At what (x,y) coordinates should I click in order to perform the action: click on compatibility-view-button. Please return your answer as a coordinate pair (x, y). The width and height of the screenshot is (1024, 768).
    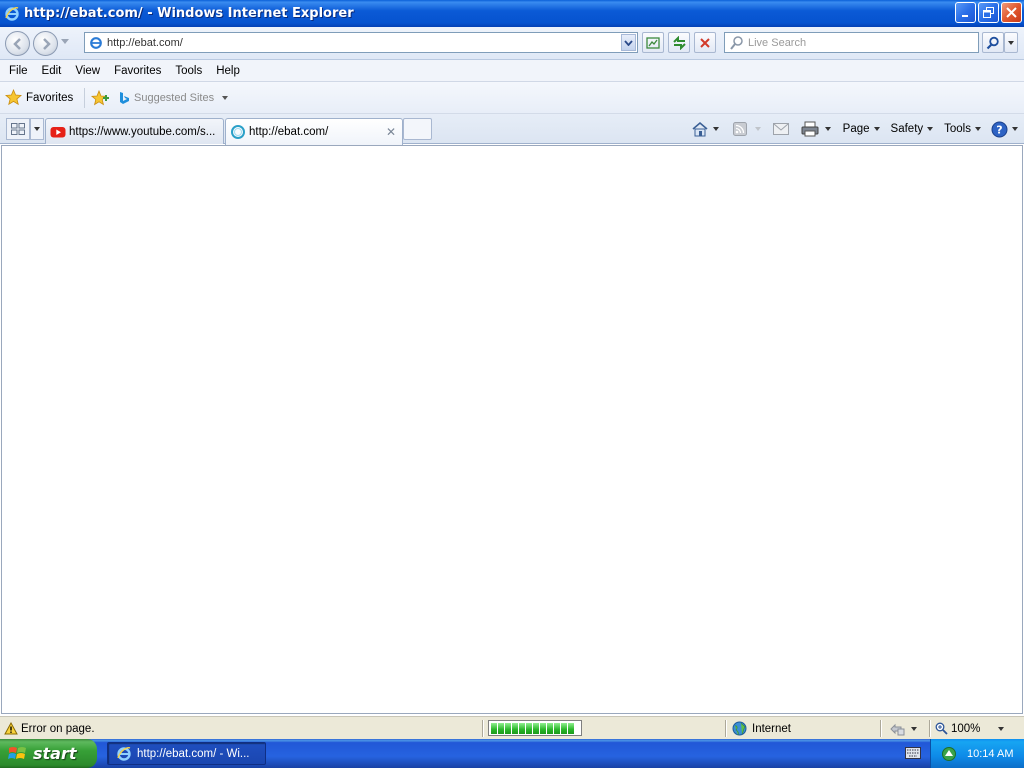
    Looking at the image, I should click on (653, 42).